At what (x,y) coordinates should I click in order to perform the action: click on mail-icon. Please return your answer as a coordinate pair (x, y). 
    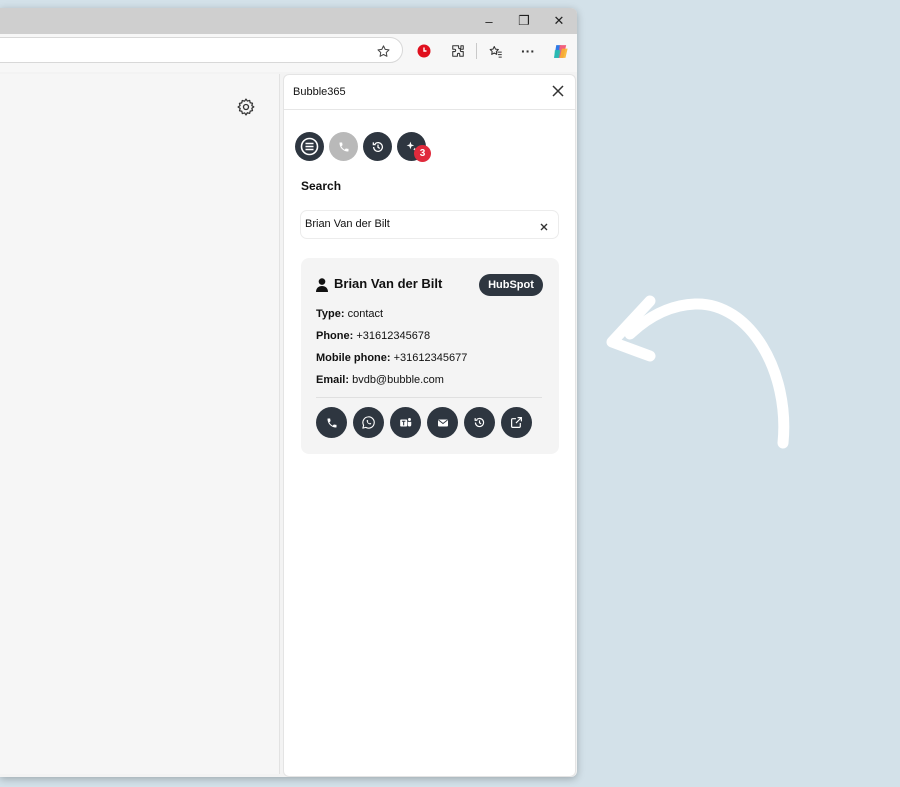
    Looking at the image, I should click on (442, 422).